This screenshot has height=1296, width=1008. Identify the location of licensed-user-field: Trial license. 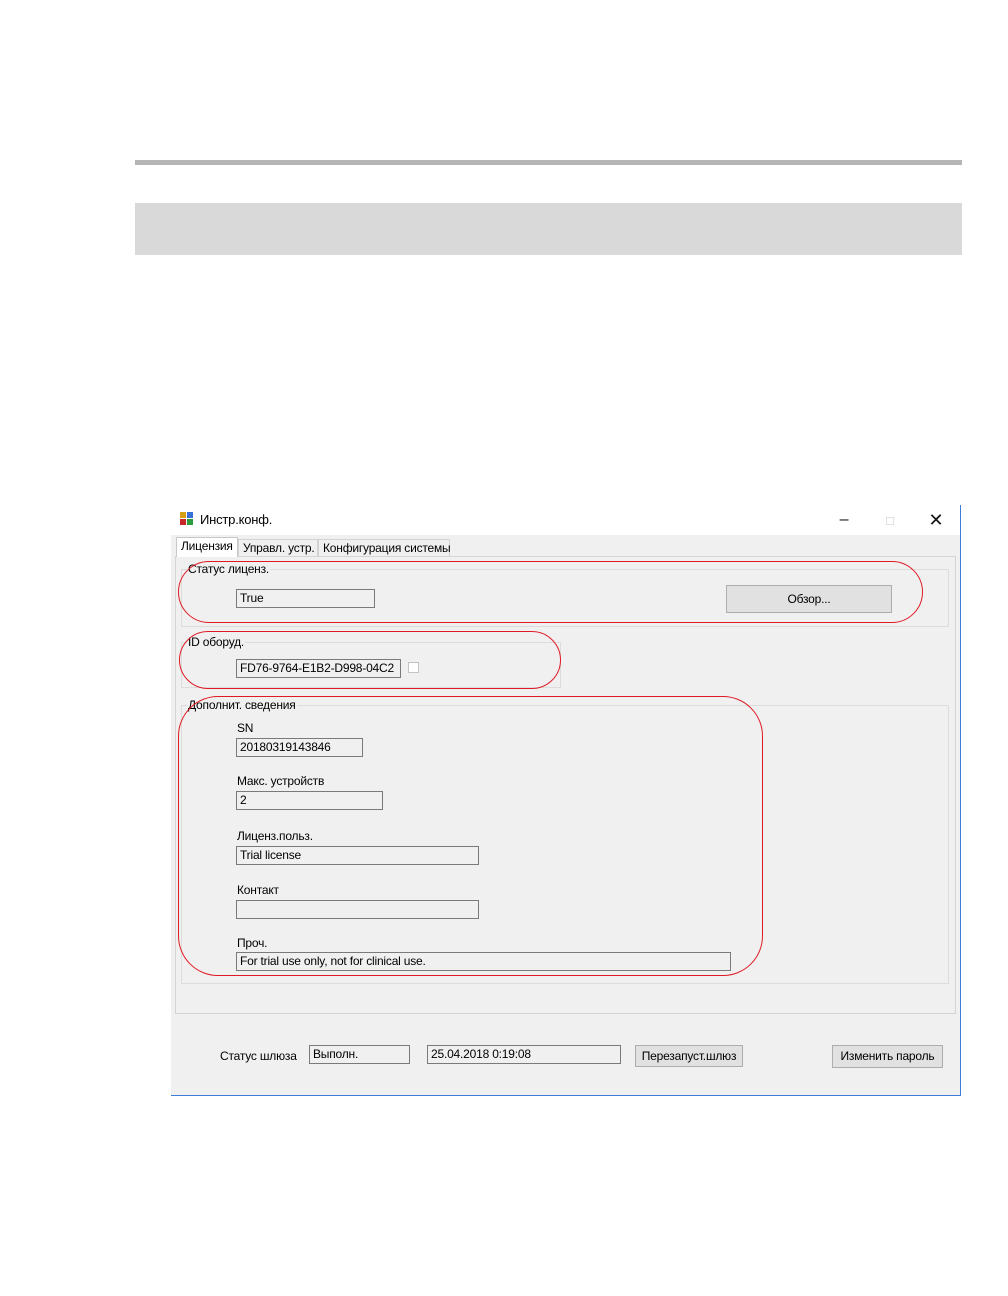
(357, 855).